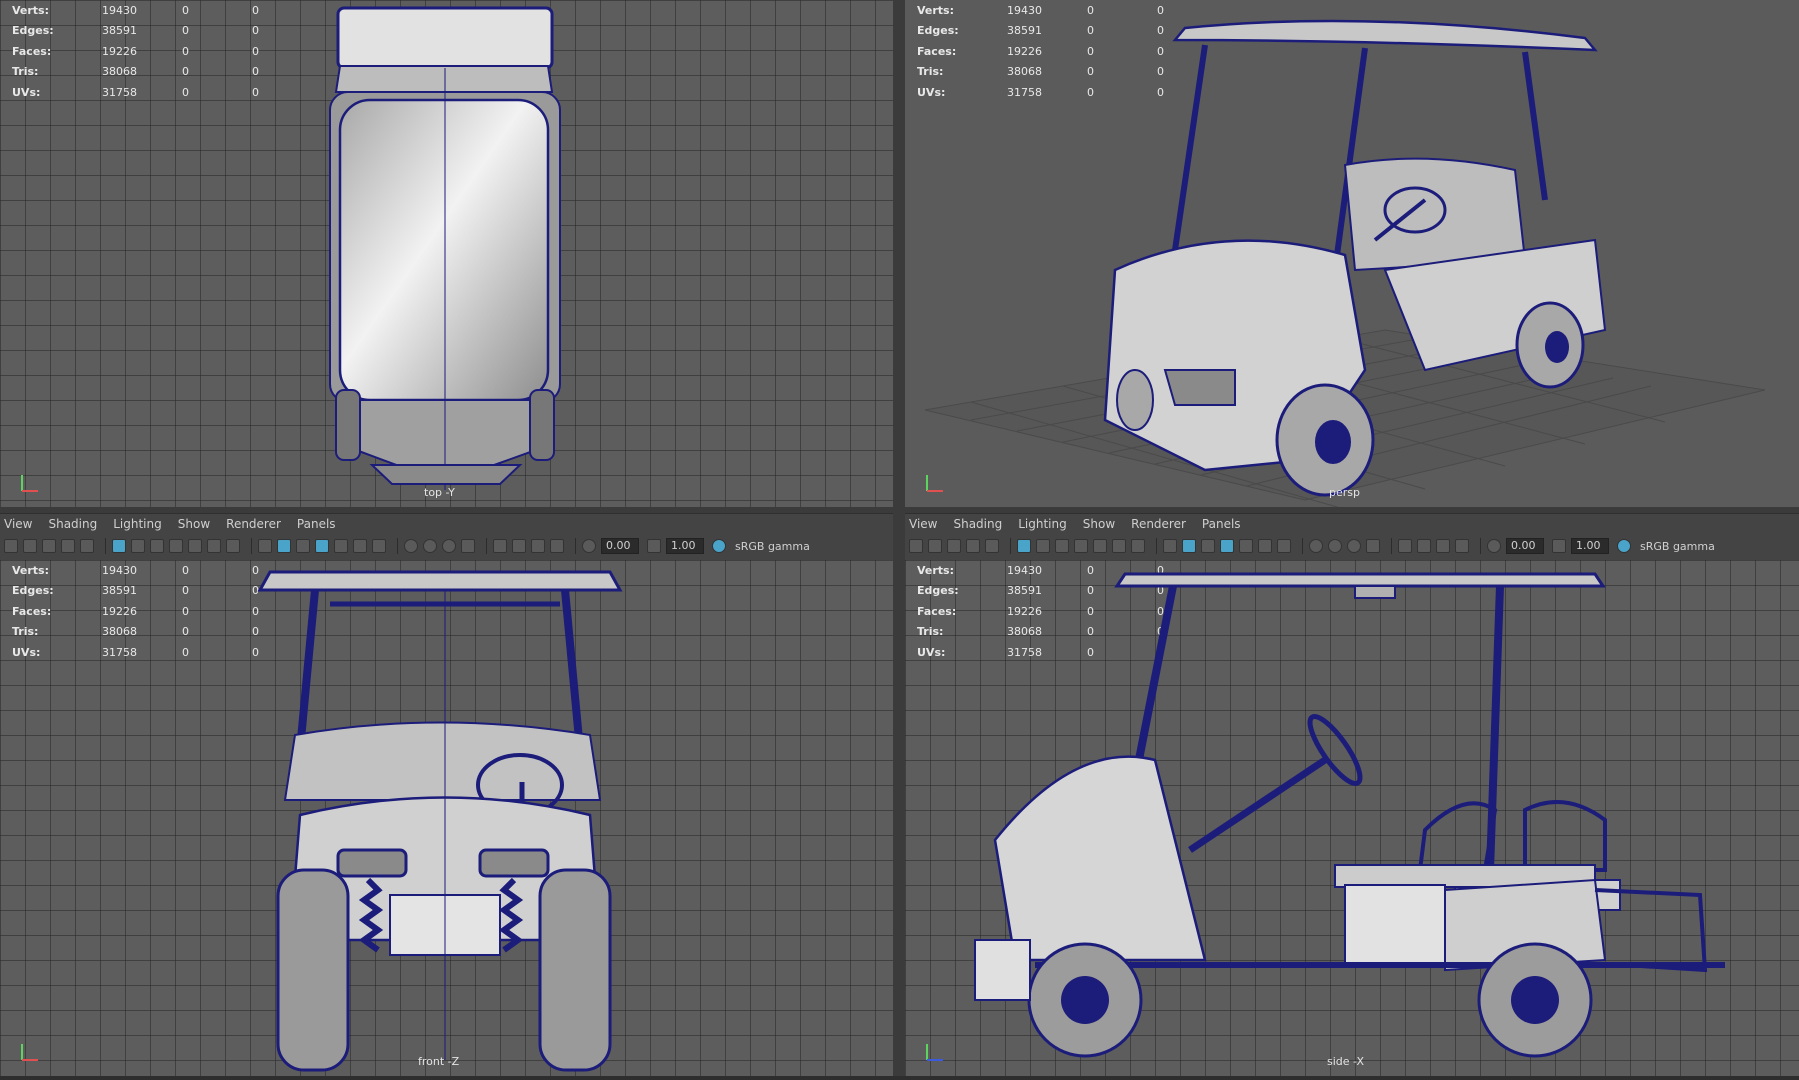 This screenshot has width=1799, height=1080. I want to click on golf-cart-front-wireframe, so click(440, 821).